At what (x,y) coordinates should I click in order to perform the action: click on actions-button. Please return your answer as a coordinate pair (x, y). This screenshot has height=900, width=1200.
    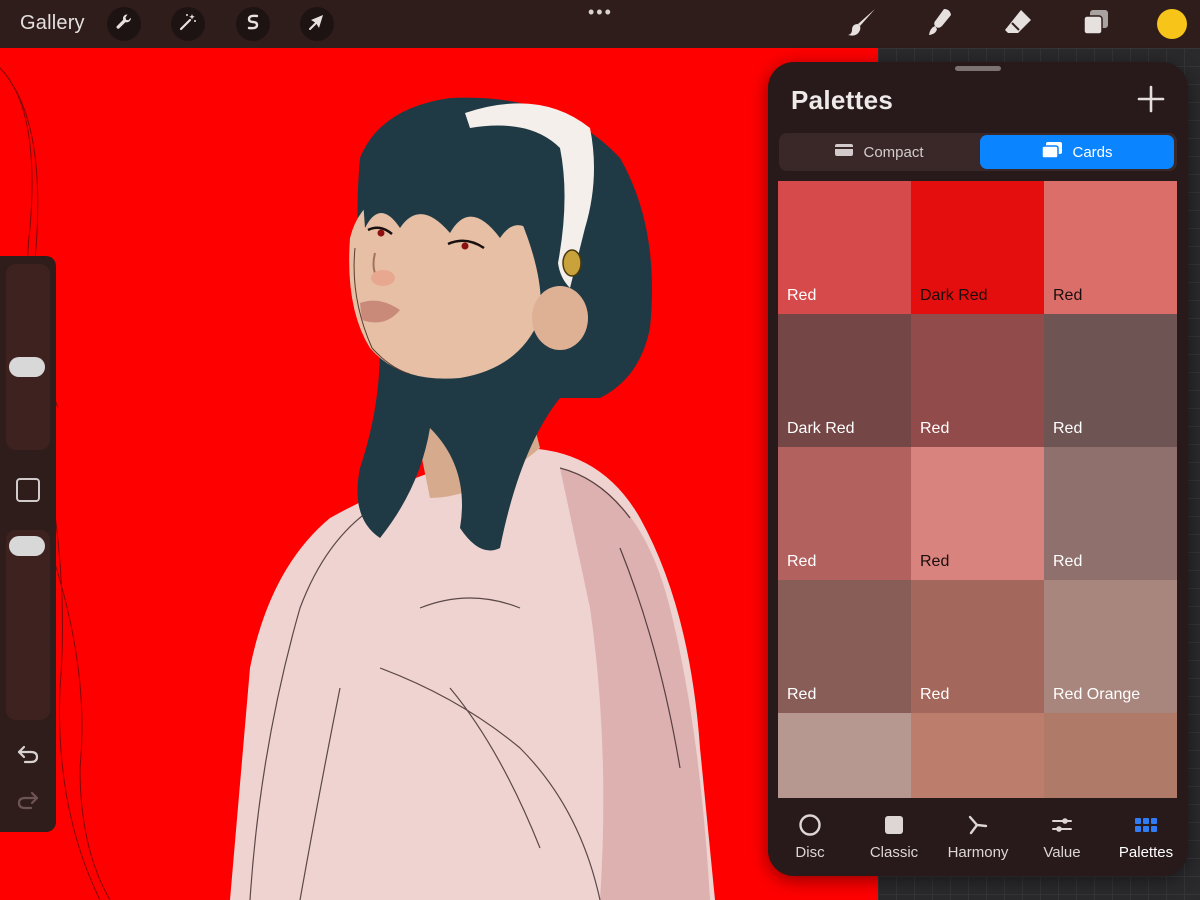
    Looking at the image, I should click on (124, 24).